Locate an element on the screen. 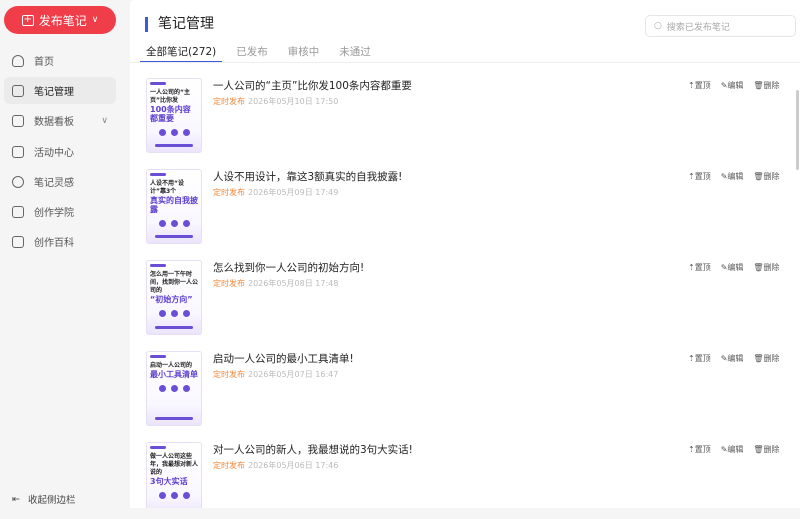 The height and width of the screenshot is (519, 800). sidebar-item-label: 笔记管理 is located at coordinates (54, 92).